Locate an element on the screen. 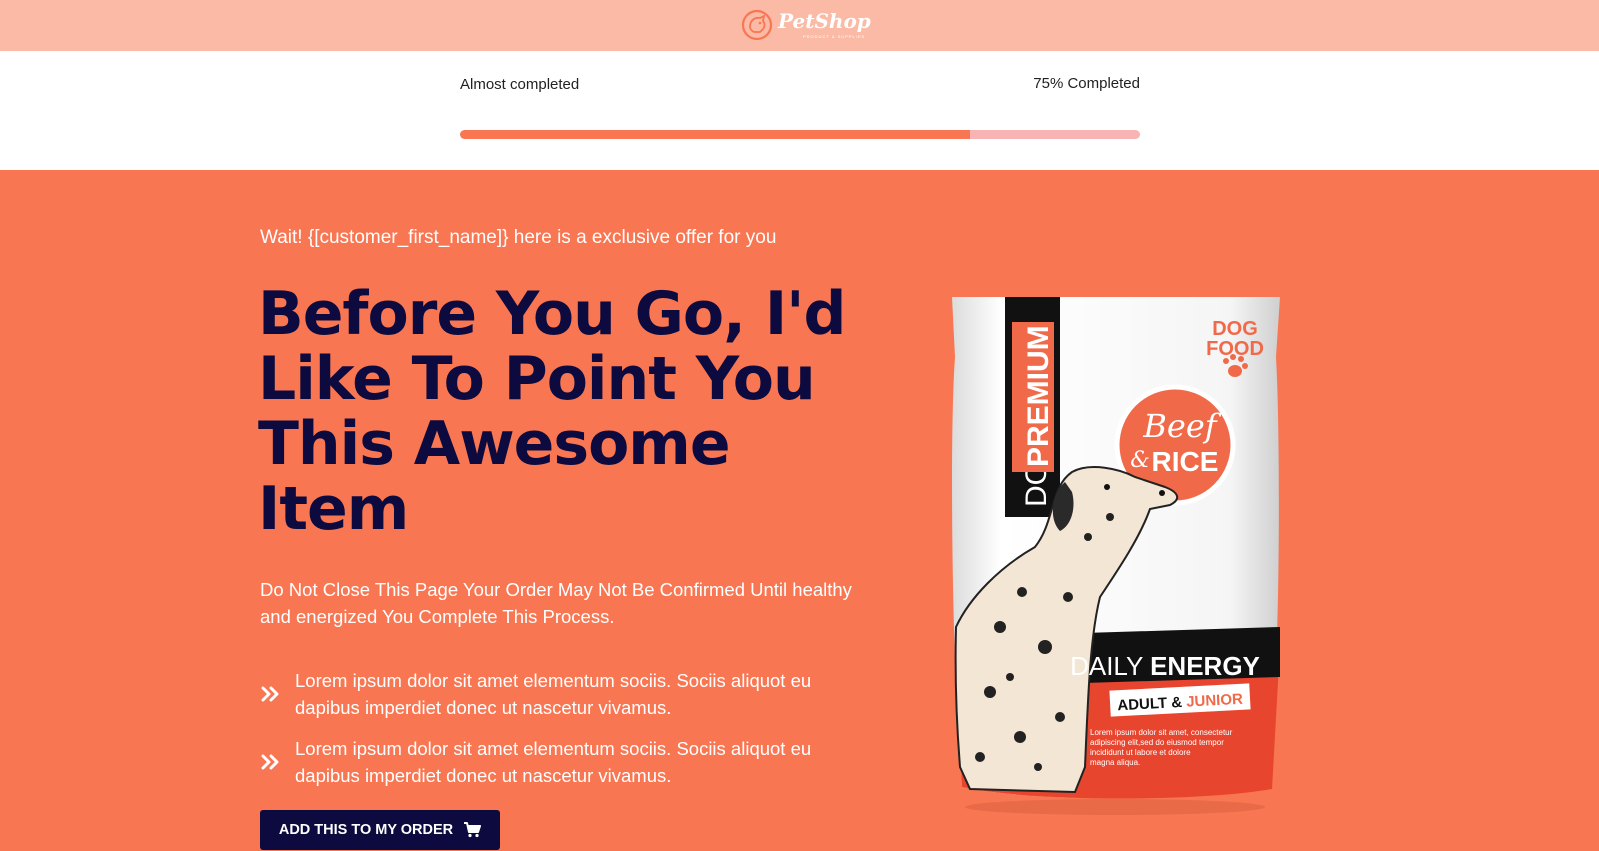 This screenshot has width=1599, height=851. petshop-logo: PetShop PRODUCT & SUPPLIES is located at coordinates (806, 25).